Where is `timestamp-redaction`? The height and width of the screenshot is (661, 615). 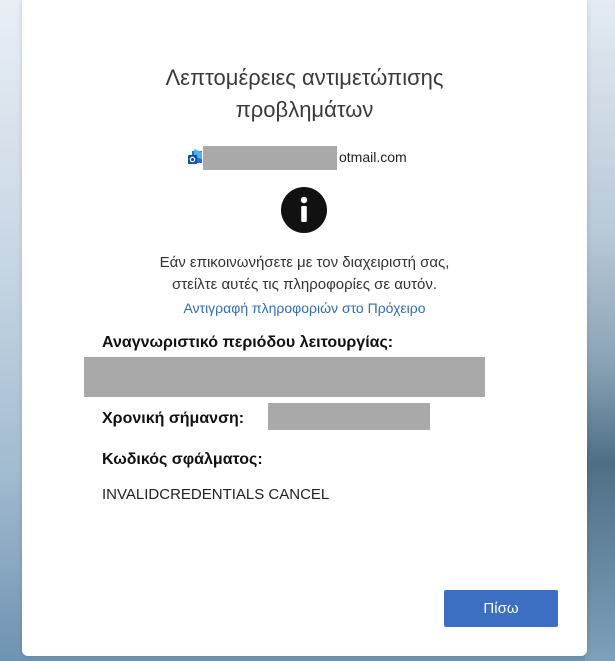
timestamp-redaction is located at coordinates (349, 416).